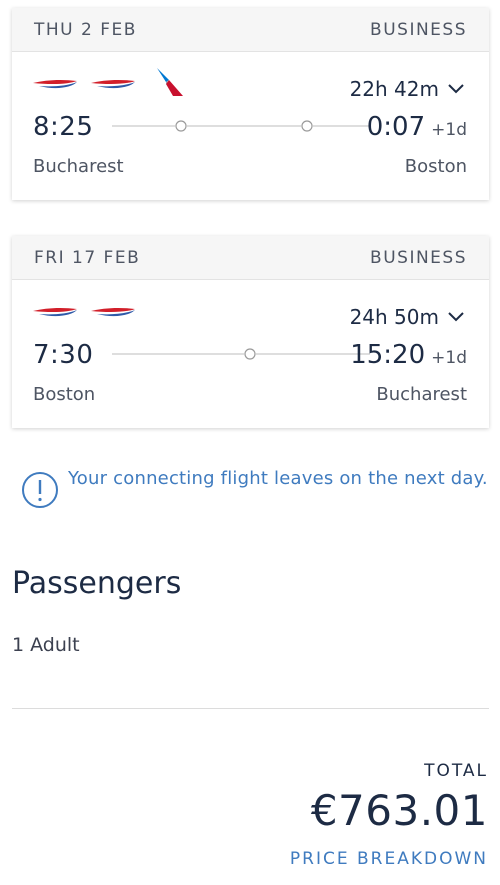 This screenshot has height=885, width=500. Describe the element at coordinates (64, 394) in the screenshot. I see `origin-city: Boston` at that location.